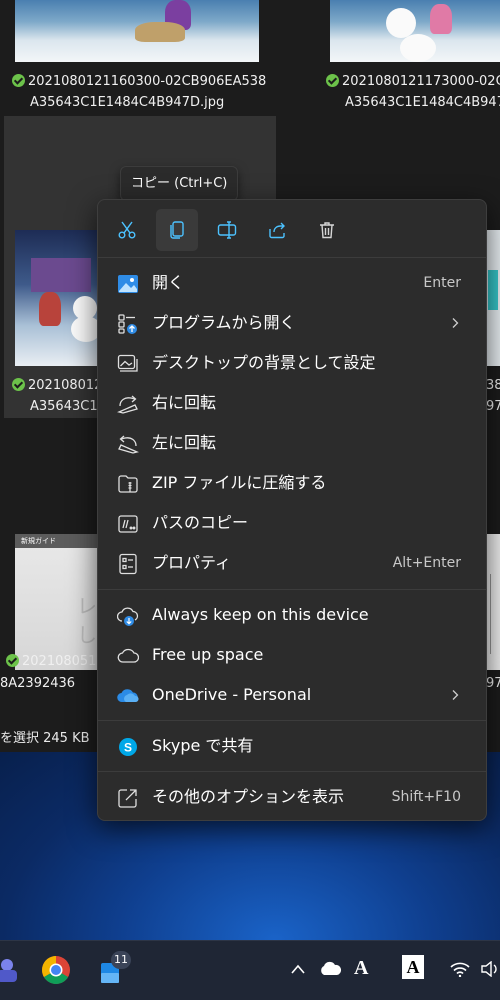 The width and height of the screenshot is (500, 1000). I want to click on copy-icon, so click(177, 230).